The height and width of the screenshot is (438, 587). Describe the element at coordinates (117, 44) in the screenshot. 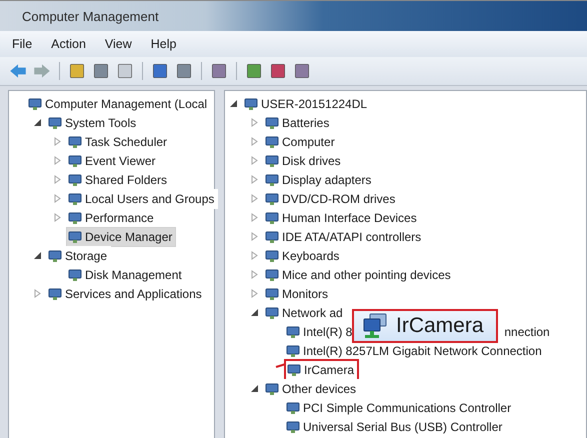

I see `menu-item: View` at that location.